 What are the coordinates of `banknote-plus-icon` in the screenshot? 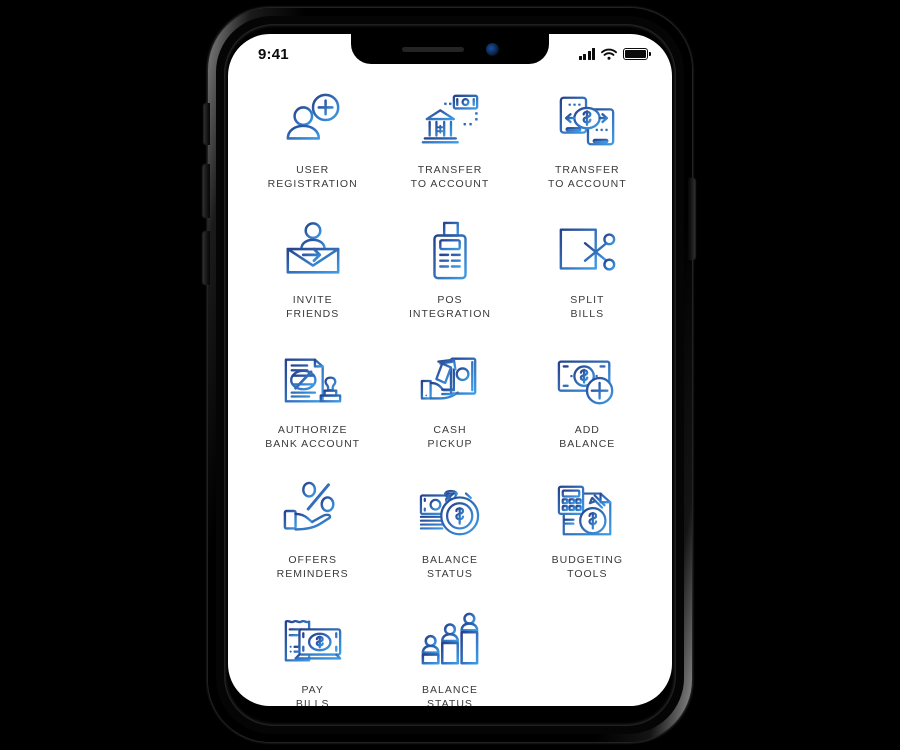 It's located at (587, 381).